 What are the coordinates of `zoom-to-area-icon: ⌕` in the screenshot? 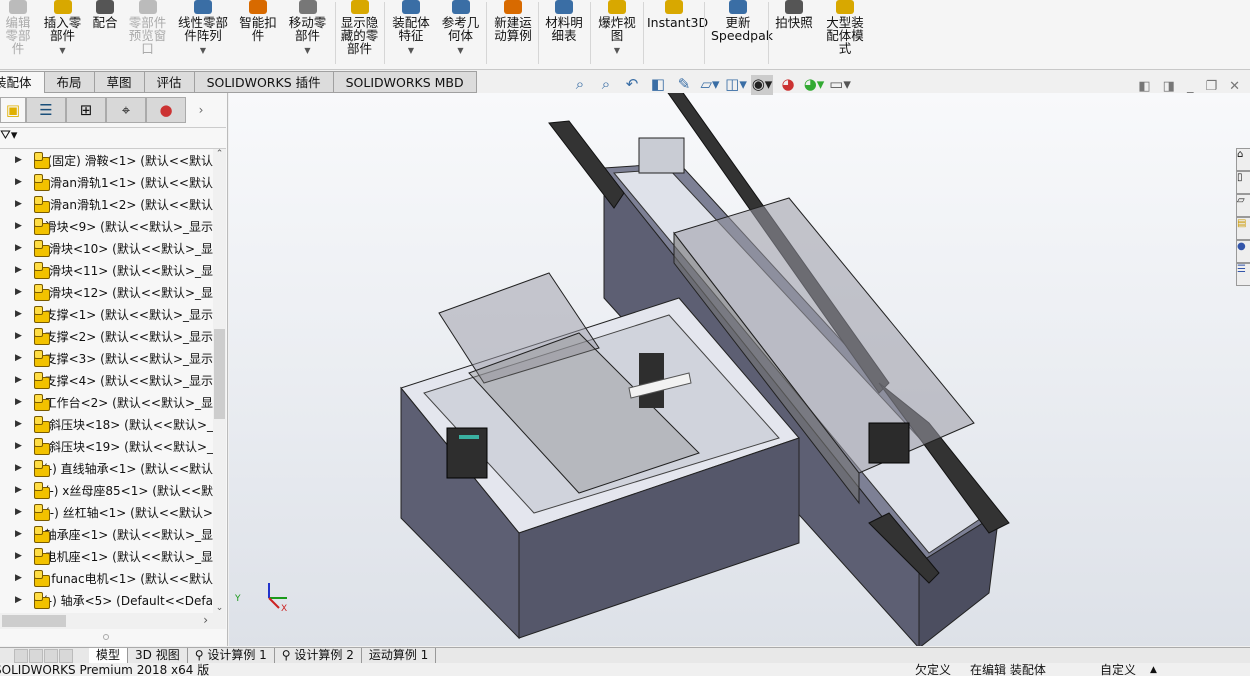 It's located at (606, 85).